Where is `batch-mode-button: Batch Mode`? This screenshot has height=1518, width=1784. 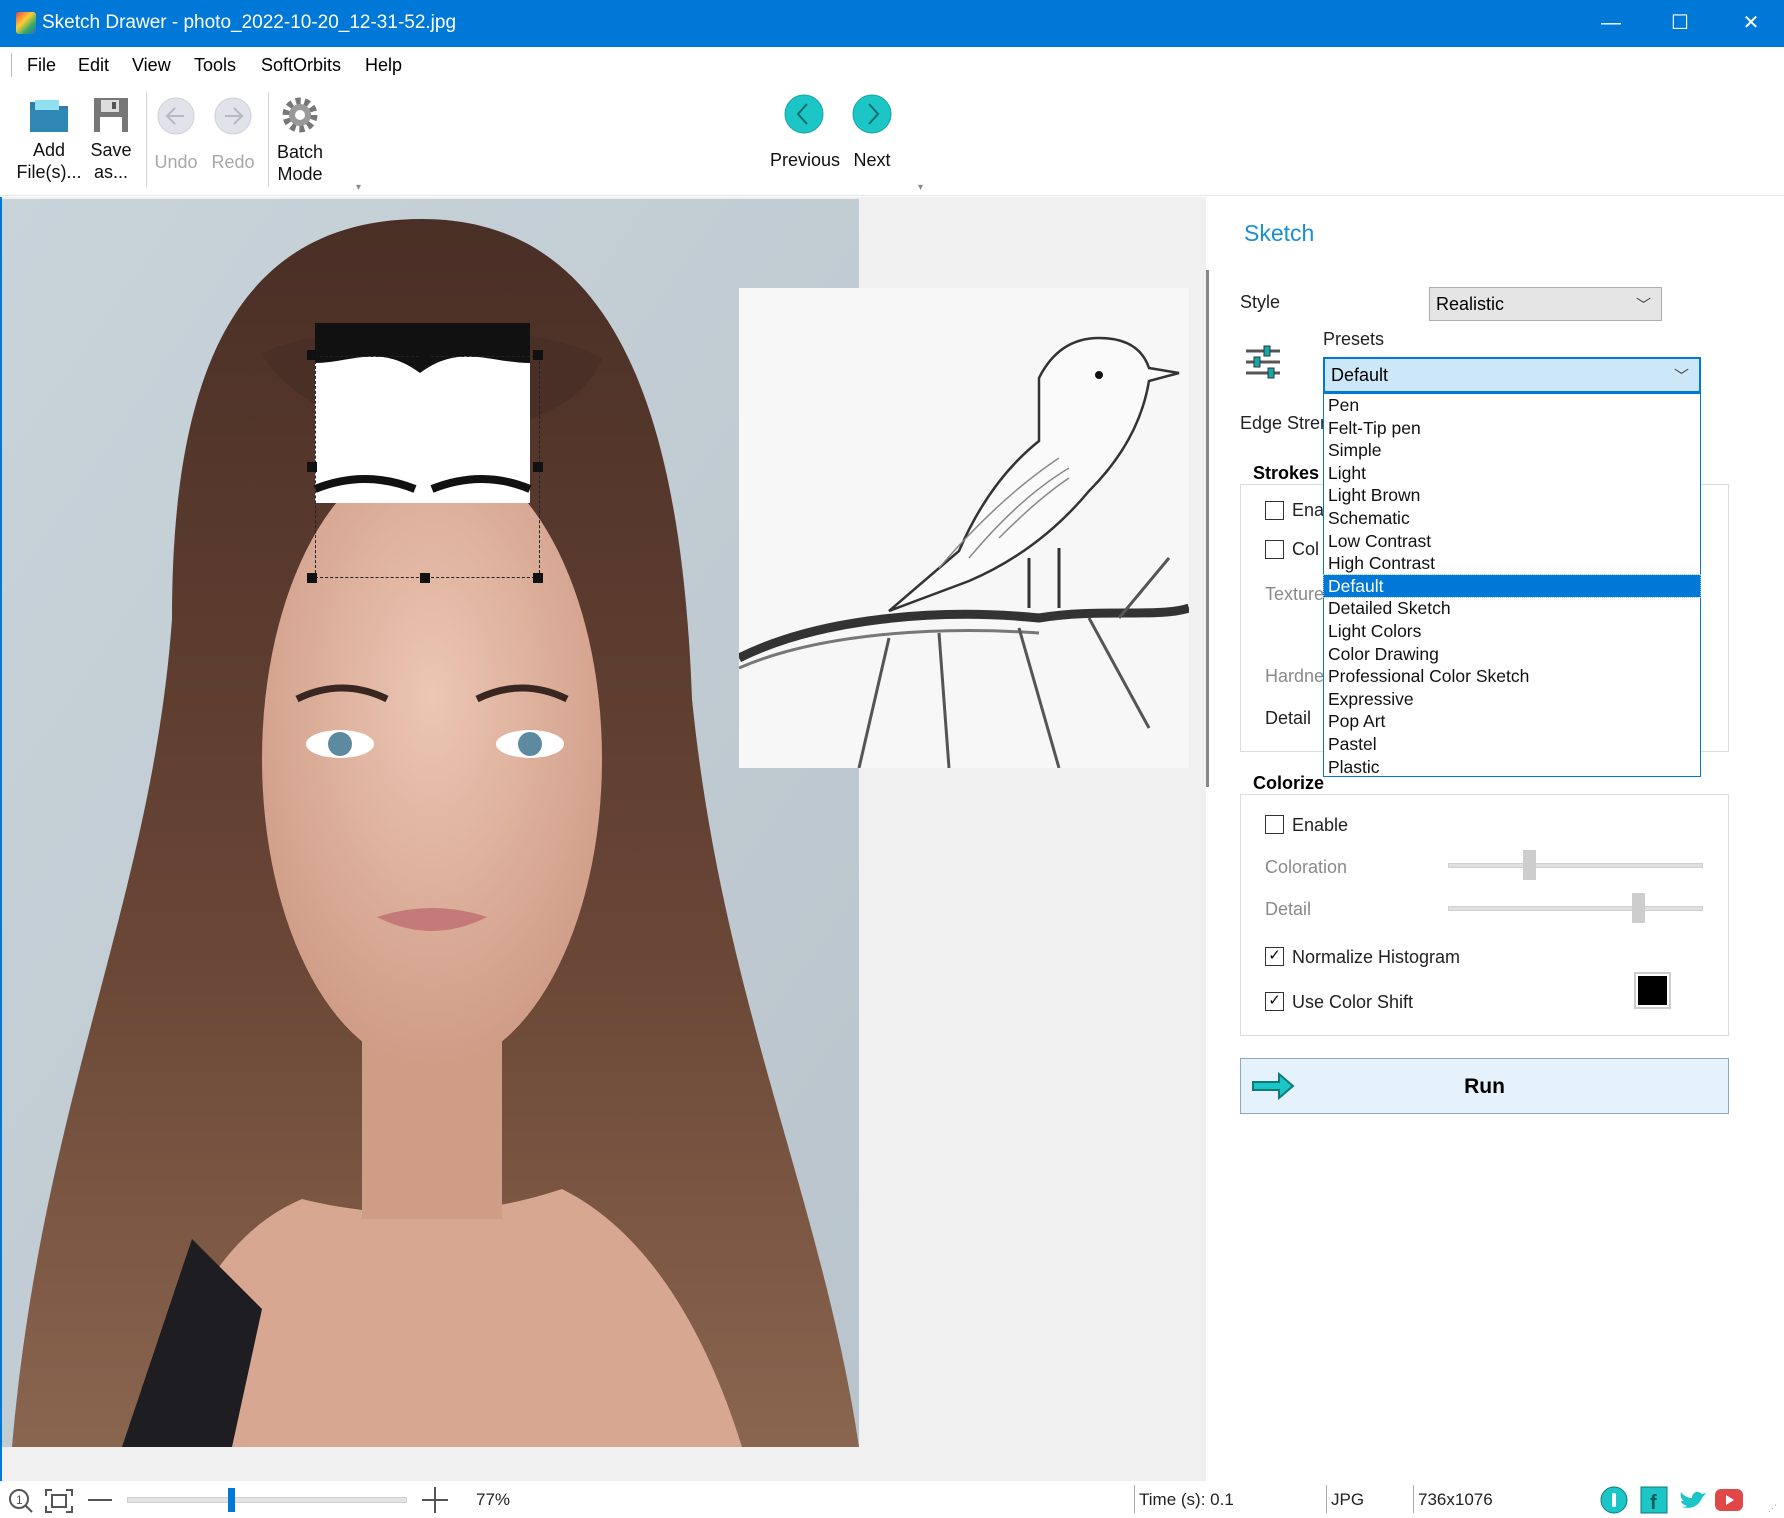
batch-mode-button: Batch Mode is located at coordinates (300, 139).